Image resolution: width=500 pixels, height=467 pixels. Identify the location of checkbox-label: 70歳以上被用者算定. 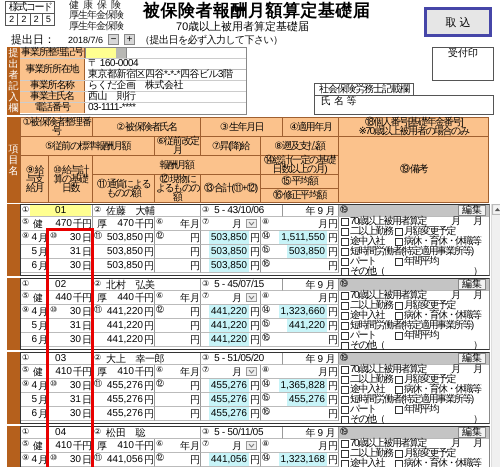
(388, 295).